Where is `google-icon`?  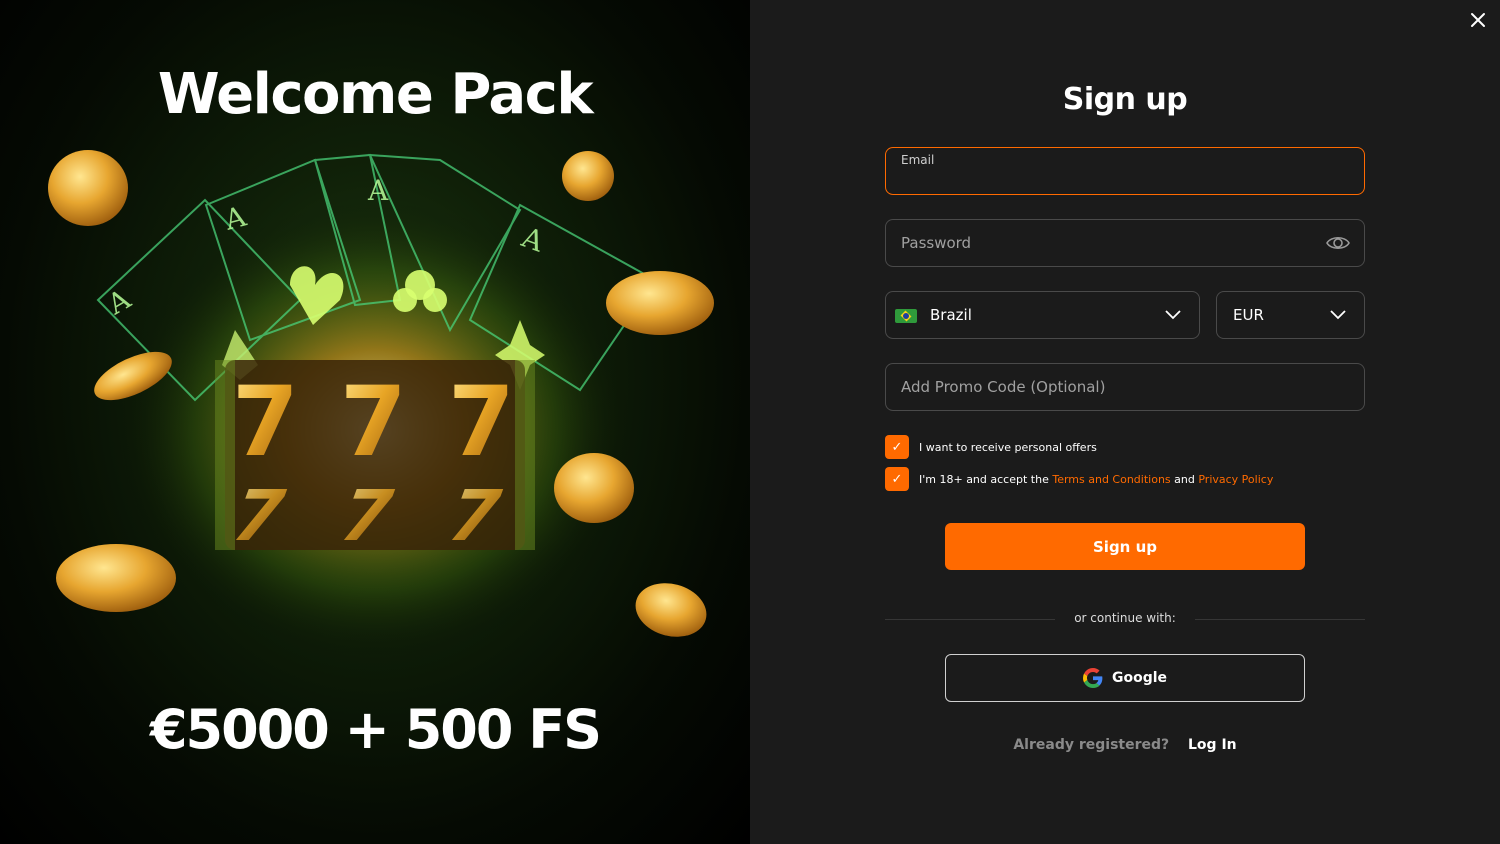
google-icon is located at coordinates (1092, 678).